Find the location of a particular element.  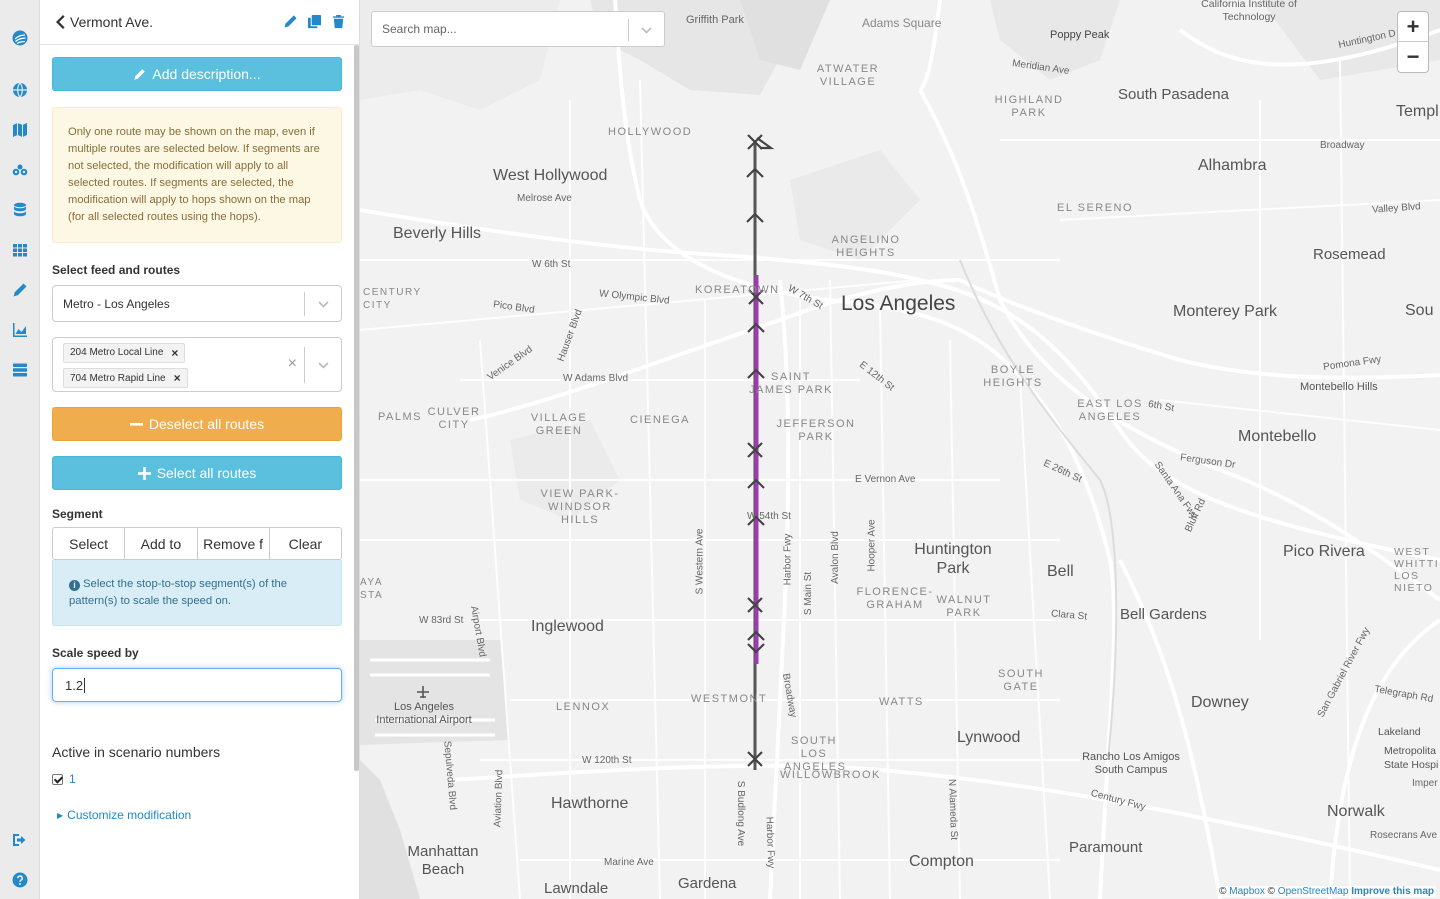

map-label: Rancho Los Amigos South Campus is located at coordinates (1131, 763).